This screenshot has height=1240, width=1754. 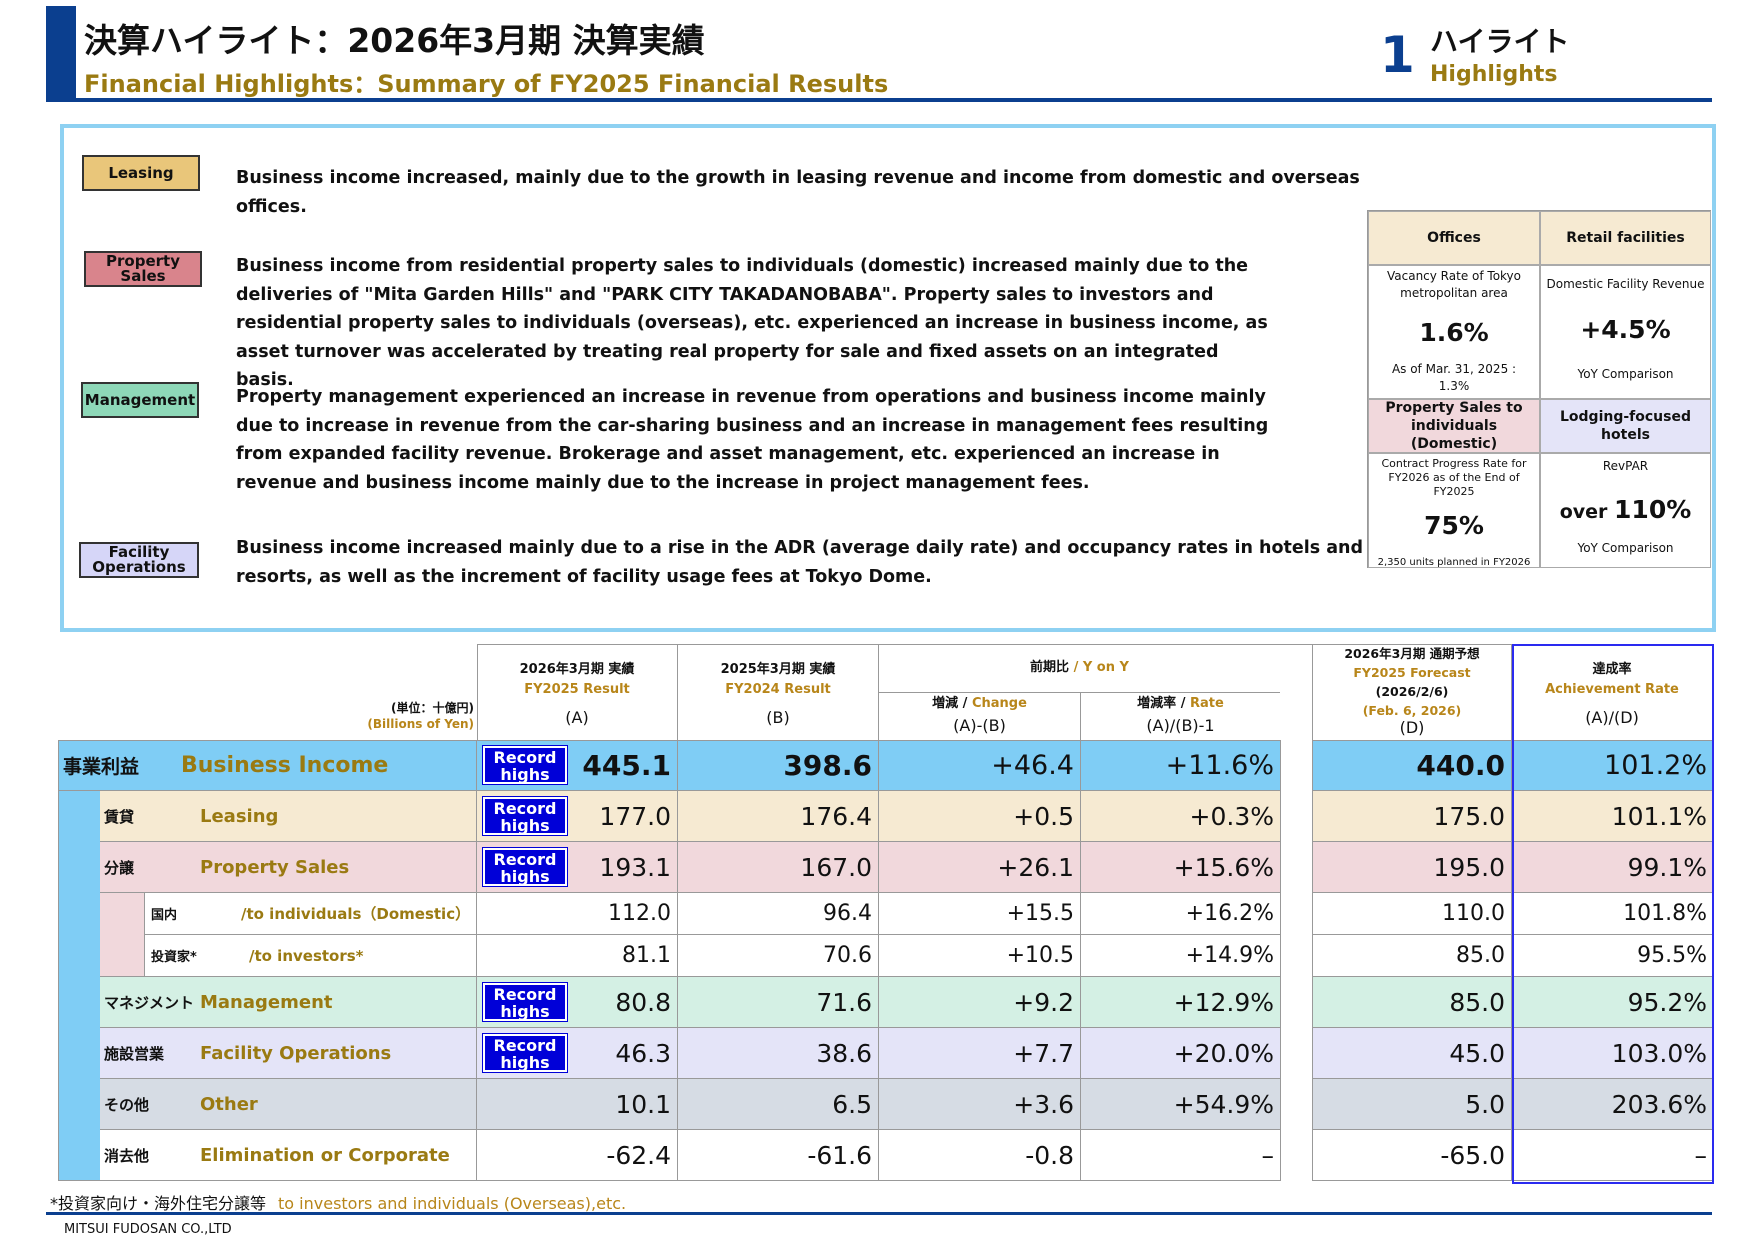 I want to click on row-label-jp: 国内, so click(x=164, y=915).